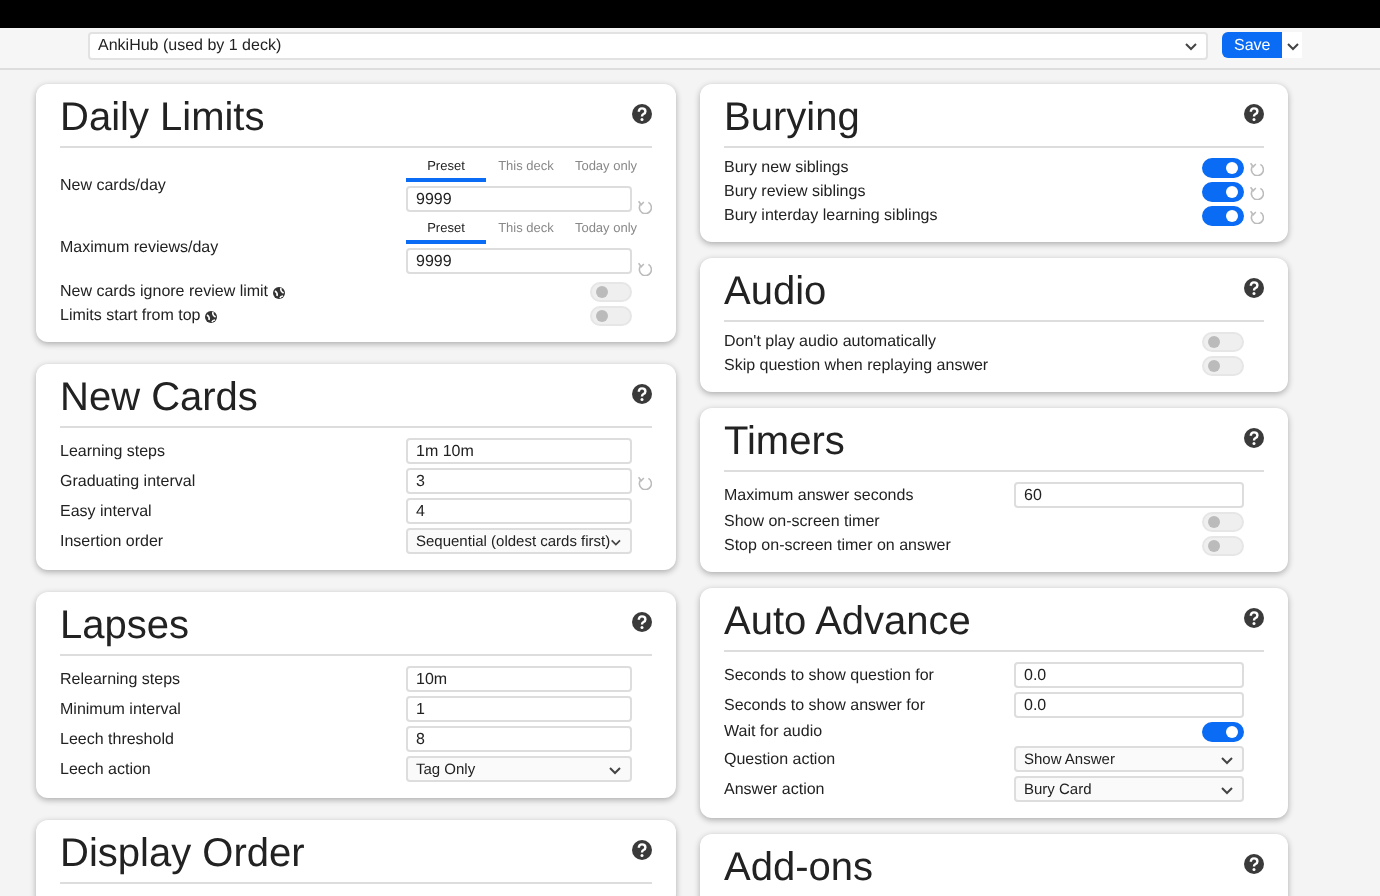  I want to click on setting-label: Learning steps, so click(112, 451).